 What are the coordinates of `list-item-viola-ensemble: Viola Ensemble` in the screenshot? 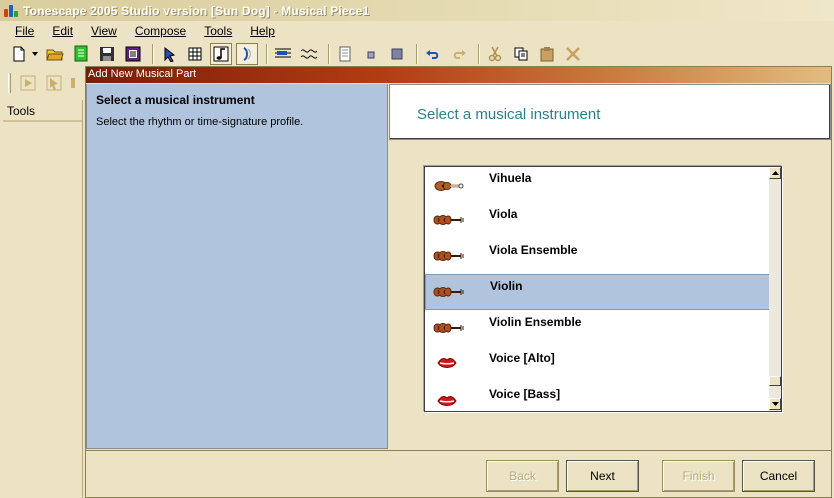 It's located at (597, 256).